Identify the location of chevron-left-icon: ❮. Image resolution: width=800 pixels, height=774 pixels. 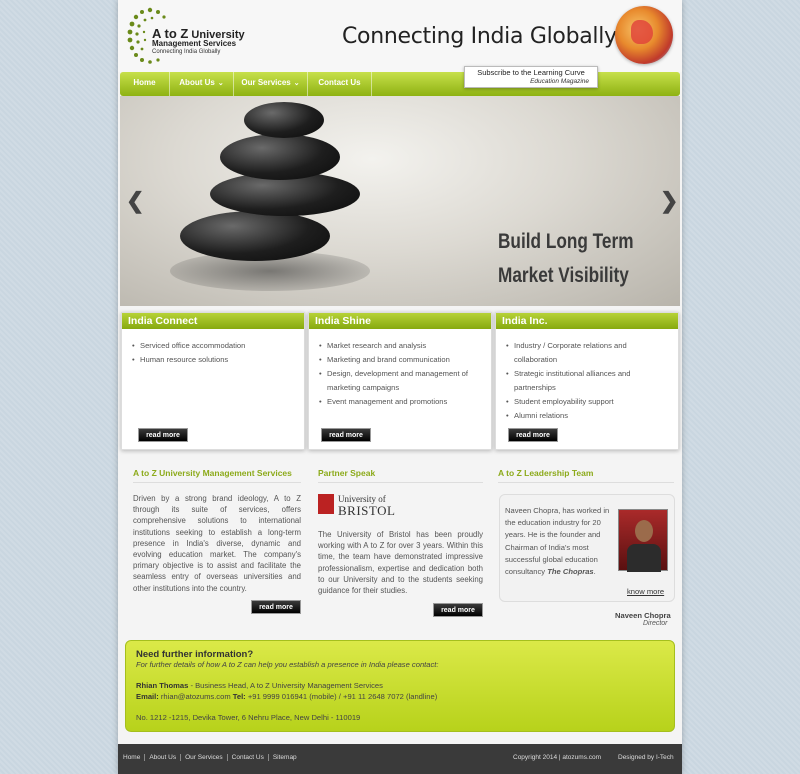
(135, 201).